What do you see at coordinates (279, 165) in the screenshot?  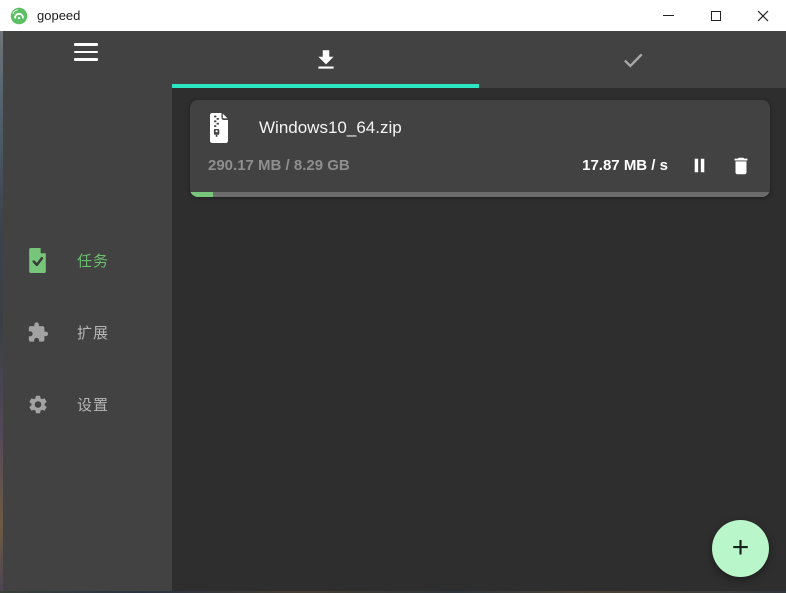 I see `task-size-progress: 290.17 MB / 8.29 GB` at bounding box center [279, 165].